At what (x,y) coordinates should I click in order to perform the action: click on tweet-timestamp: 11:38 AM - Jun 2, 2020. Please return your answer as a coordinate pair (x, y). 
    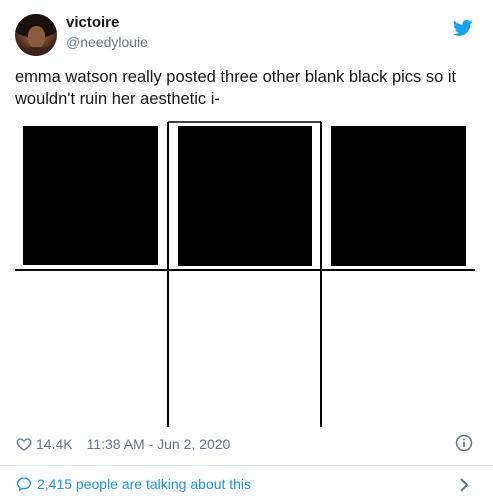
    Looking at the image, I should click on (159, 444).